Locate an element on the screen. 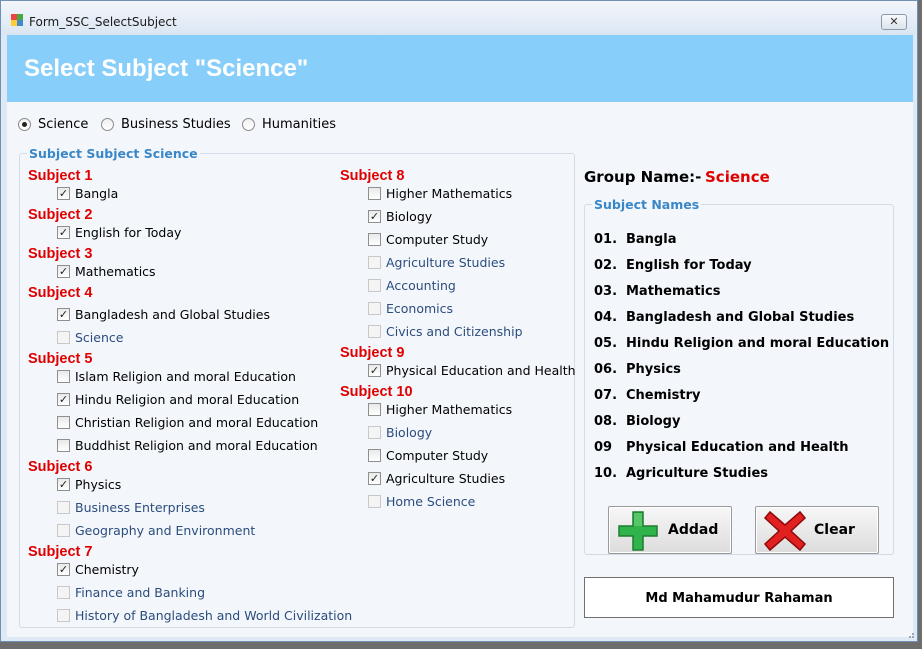 This screenshot has width=922, height=649. checkbox-label: Accounting is located at coordinates (421, 285).